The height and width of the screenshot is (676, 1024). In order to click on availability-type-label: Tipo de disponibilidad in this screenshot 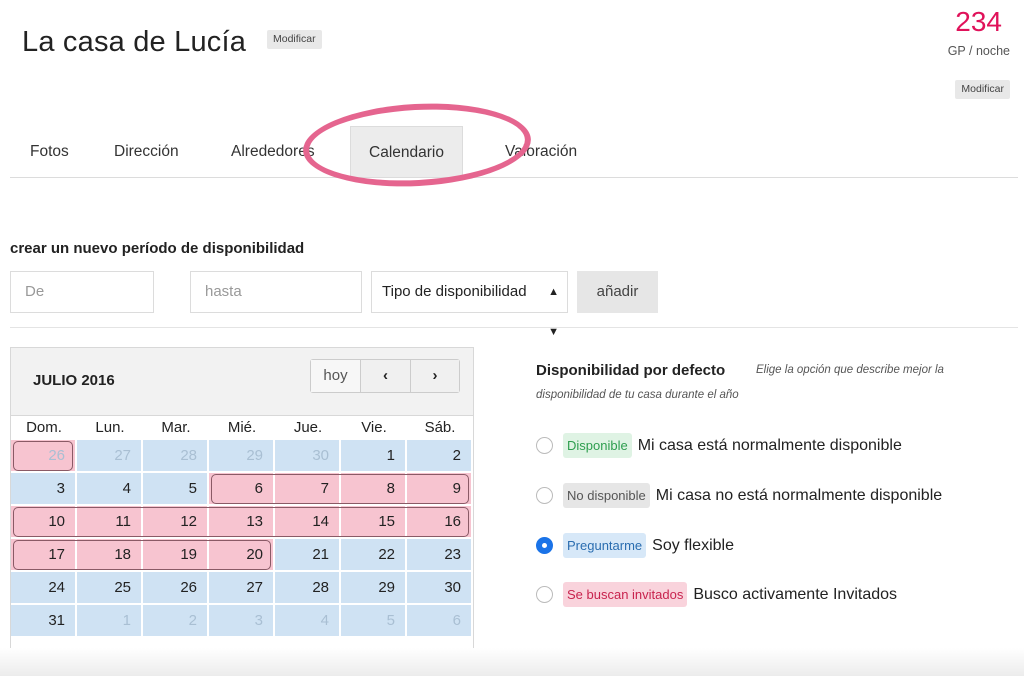, I will do `click(454, 291)`.